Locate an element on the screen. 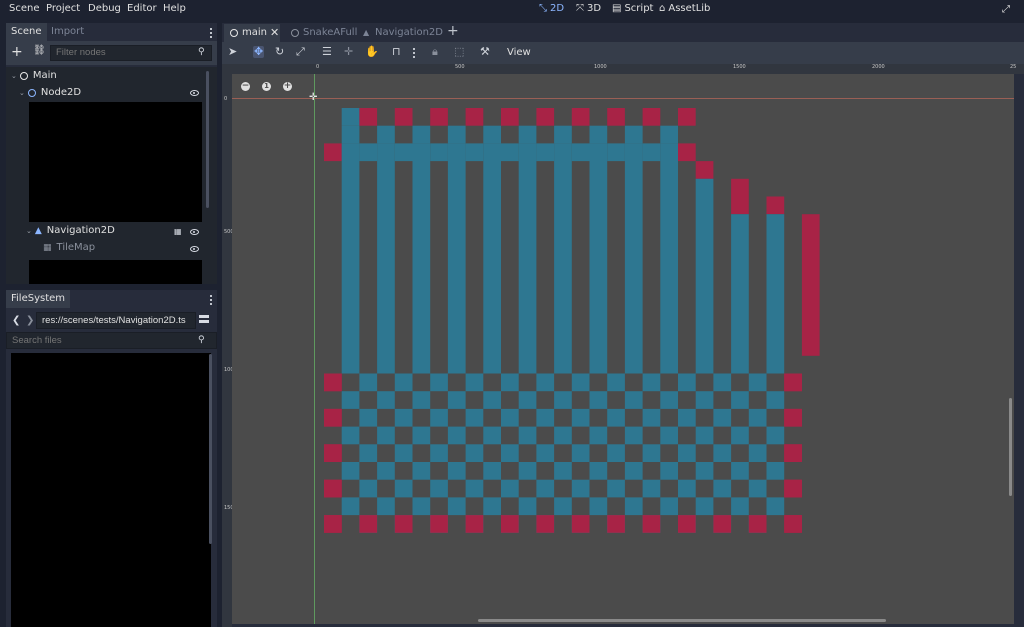 The width and height of the screenshot is (1024, 627). link-icon: ⛓ is located at coordinates (39, 50).